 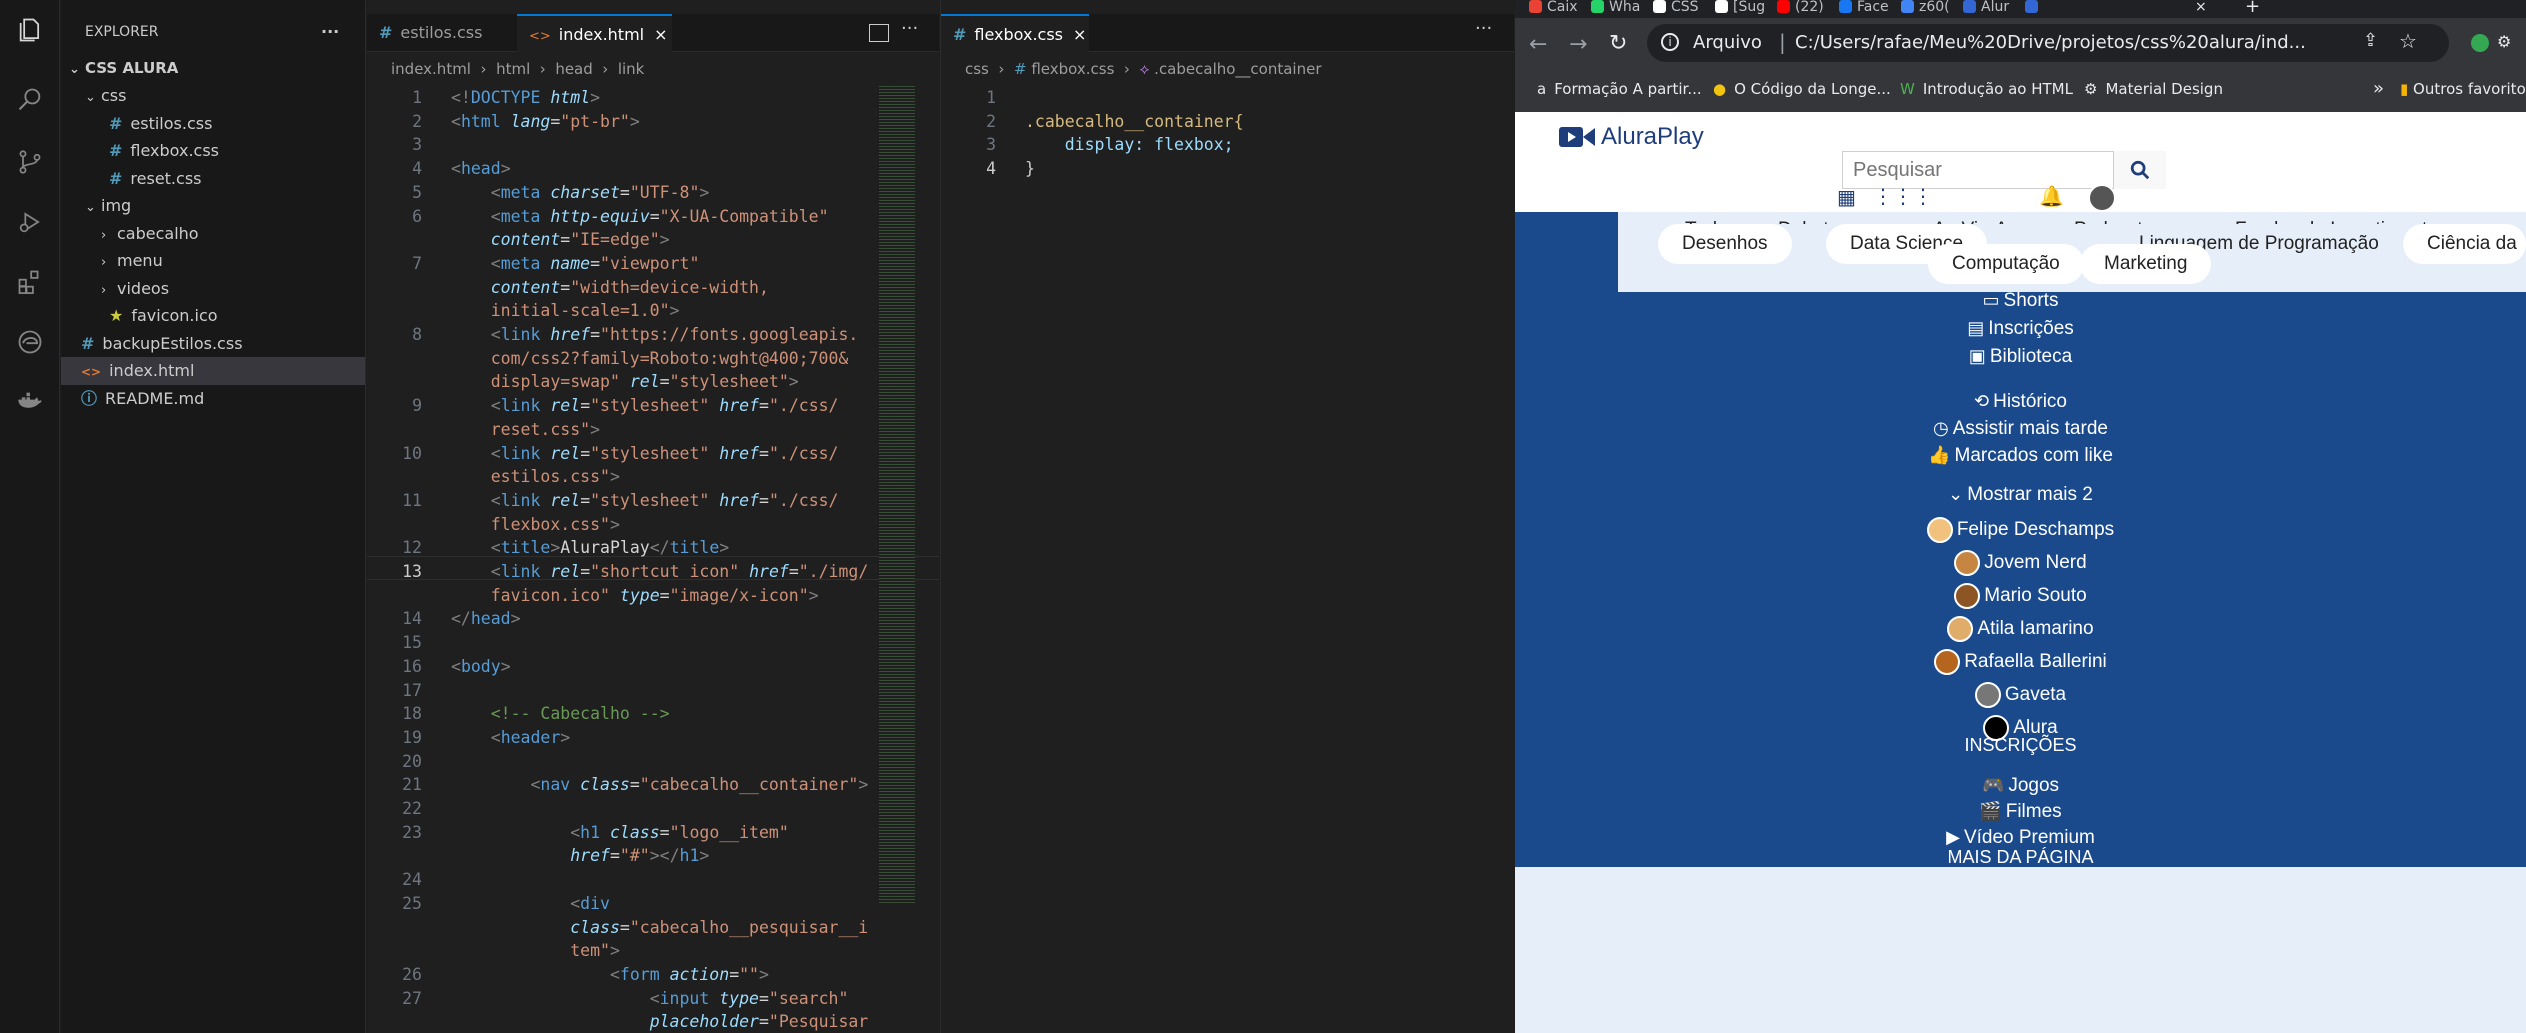 What do you see at coordinates (2480, 43) in the screenshot?
I see `extension-icon` at bounding box center [2480, 43].